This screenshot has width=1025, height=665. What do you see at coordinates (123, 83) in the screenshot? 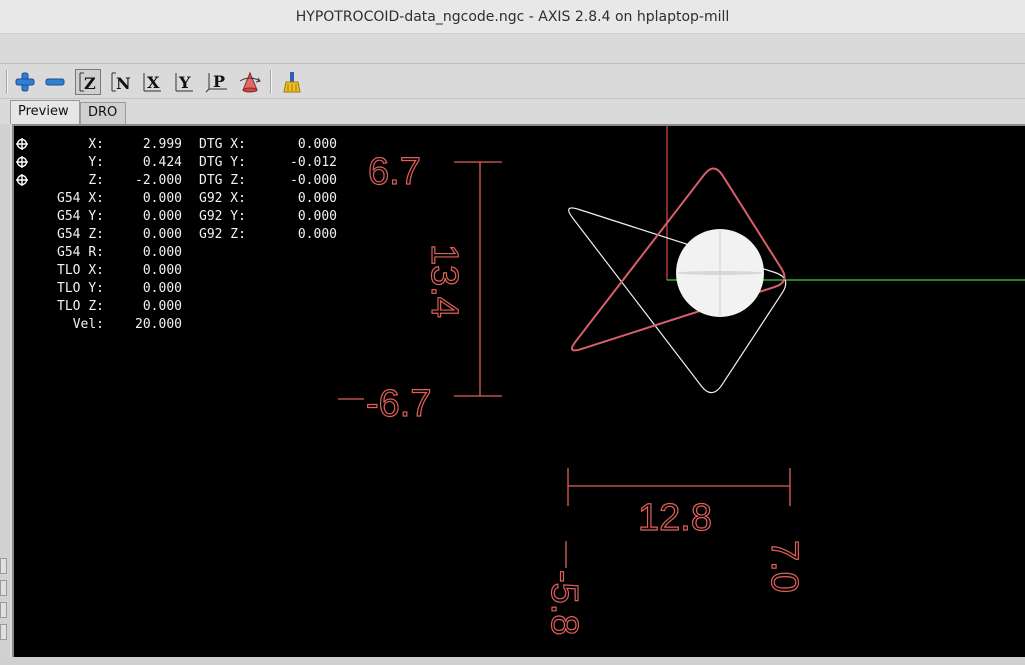
I see `svg-text: N` at bounding box center [123, 83].